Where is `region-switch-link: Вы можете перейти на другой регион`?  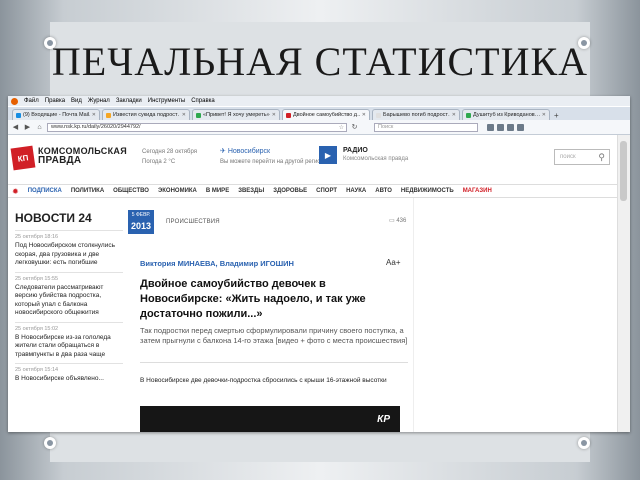
region-switch-link: Вы можете перейти на другой регион is located at coordinates (272, 162).